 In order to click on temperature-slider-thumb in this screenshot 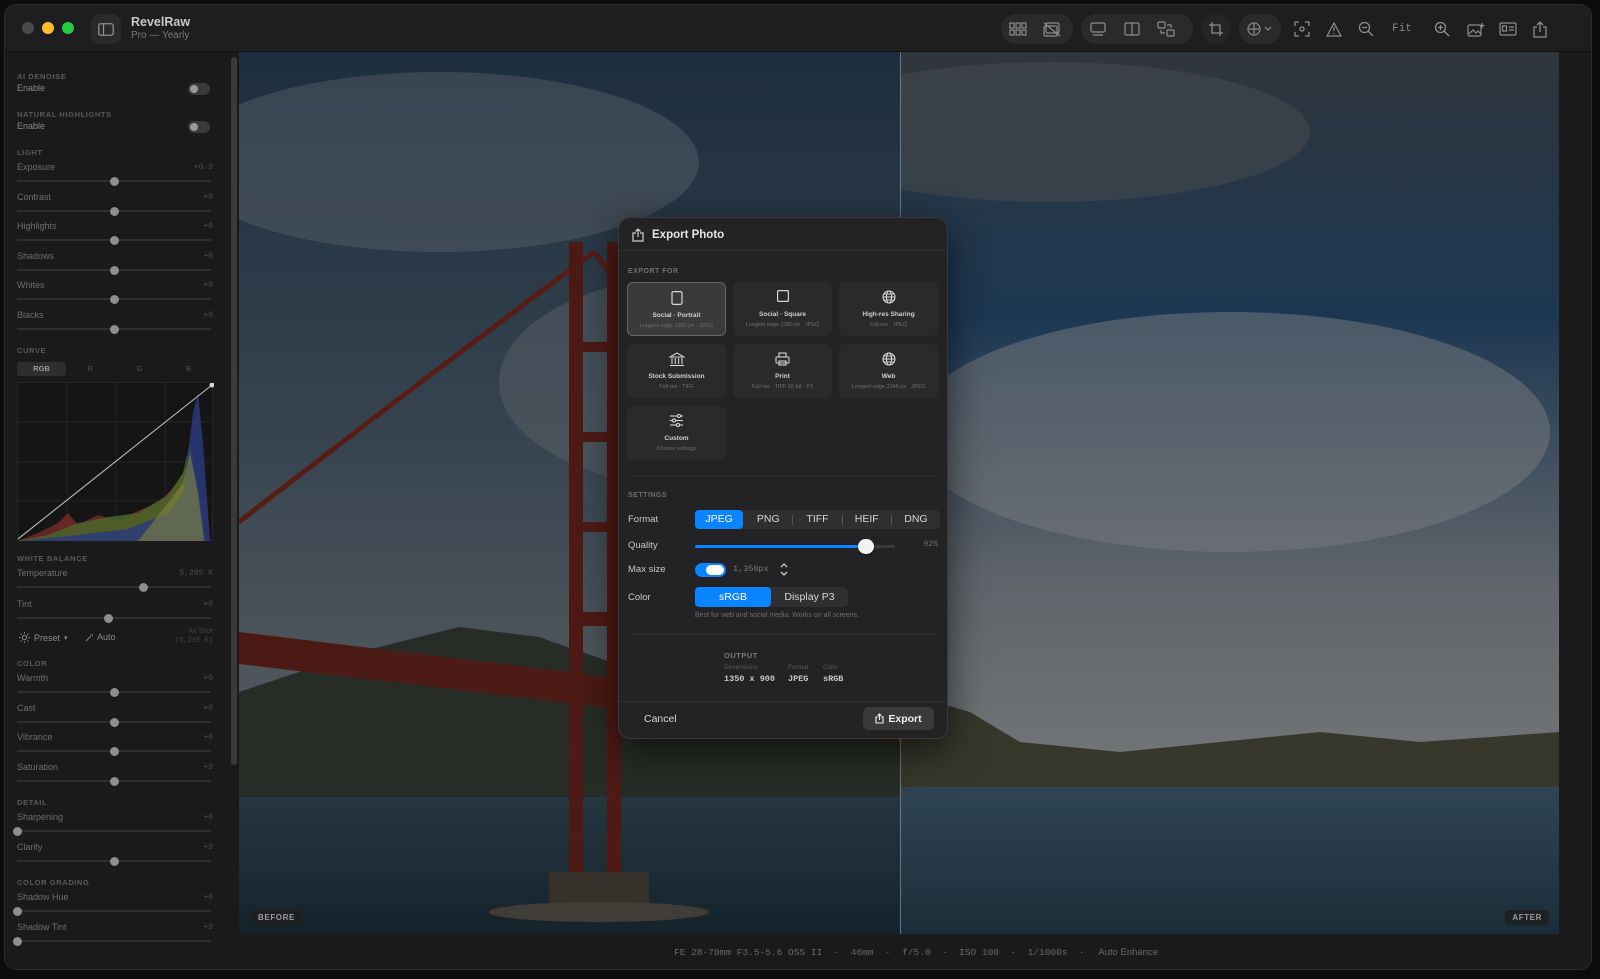, I will do `click(144, 587)`.